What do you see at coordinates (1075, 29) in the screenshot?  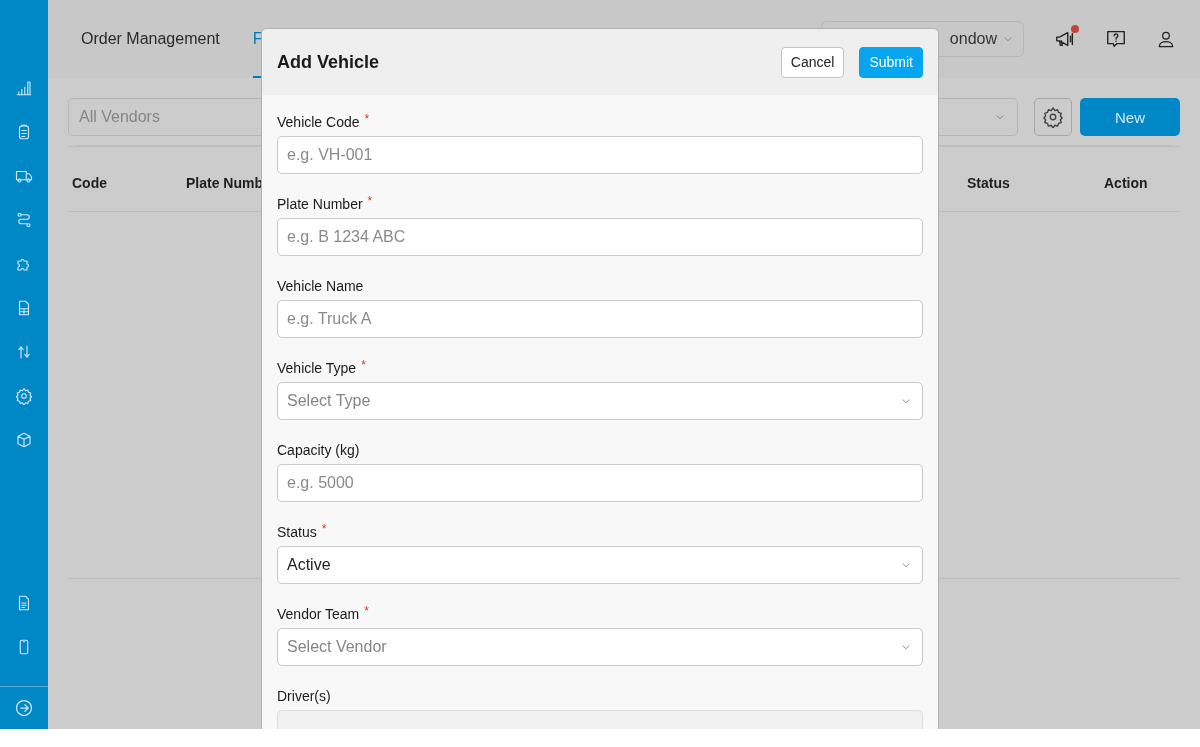 I see `notification-dot` at bounding box center [1075, 29].